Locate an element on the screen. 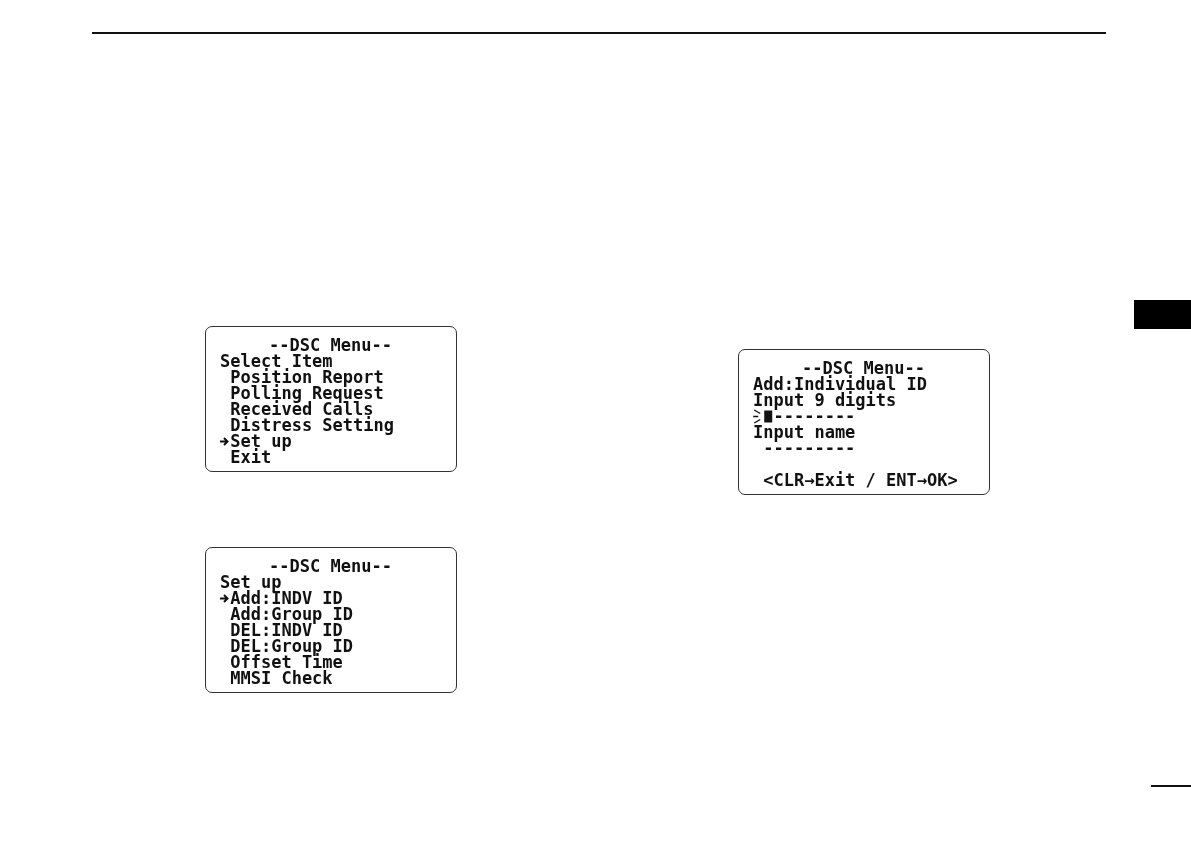 The height and width of the screenshot is (842, 1191). field-label: Input name is located at coordinates (804, 432).